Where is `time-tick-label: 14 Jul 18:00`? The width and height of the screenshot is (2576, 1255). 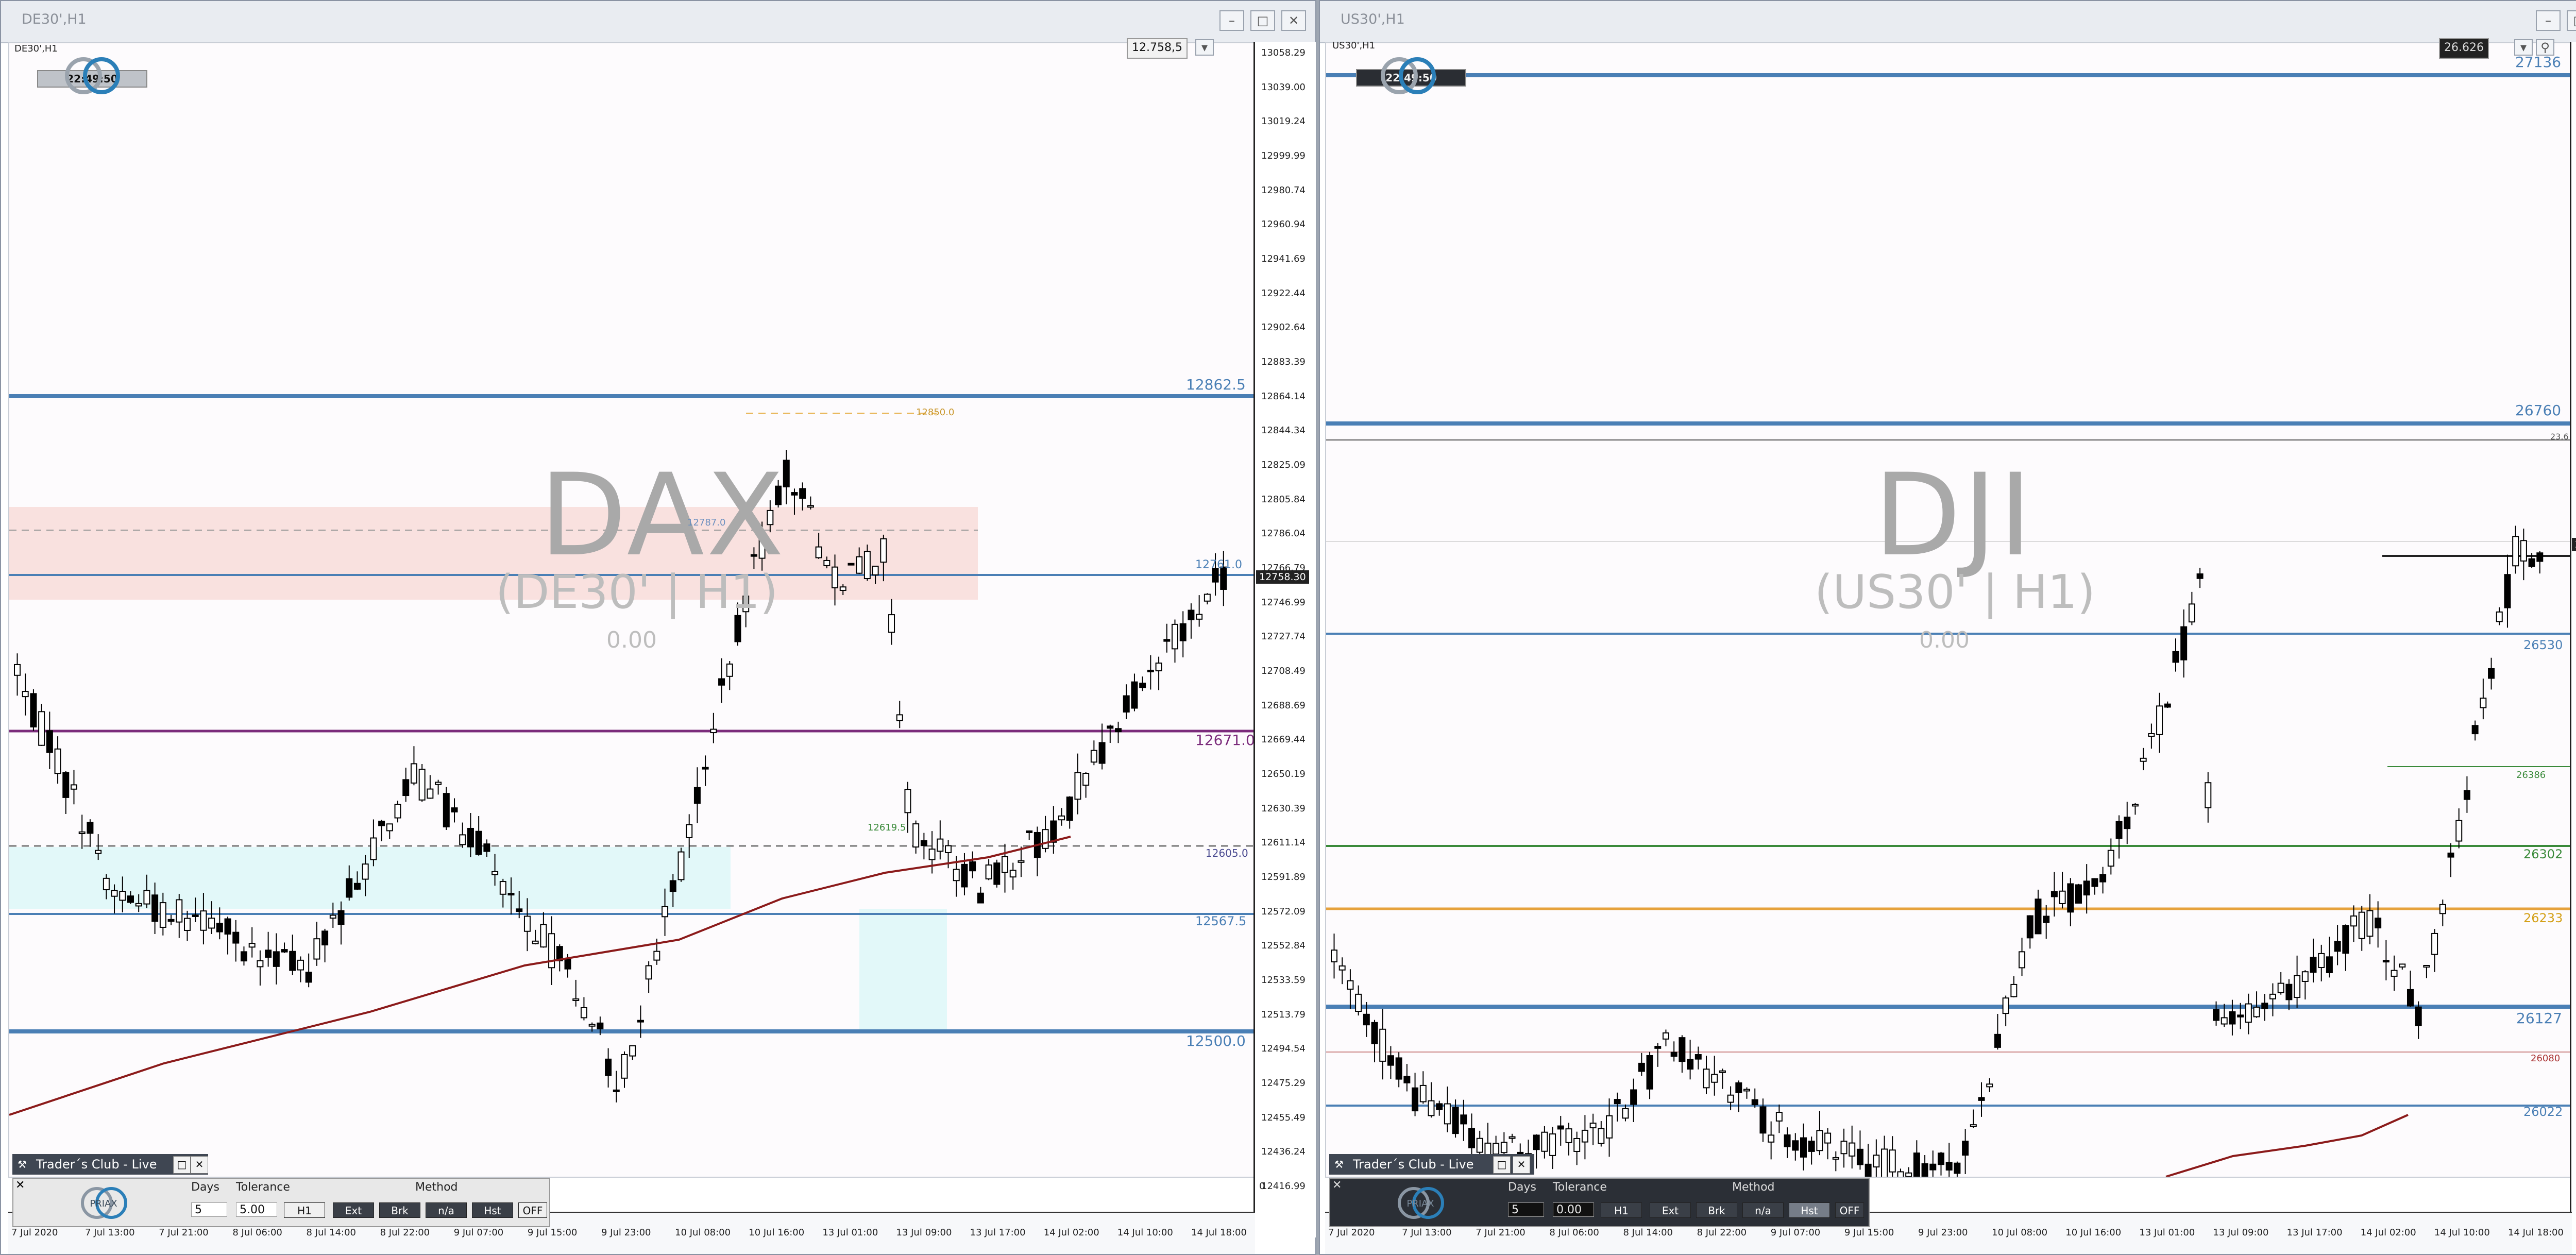 time-tick-label: 14 Jul 18:00 is located at coordinates (2536, 1232).